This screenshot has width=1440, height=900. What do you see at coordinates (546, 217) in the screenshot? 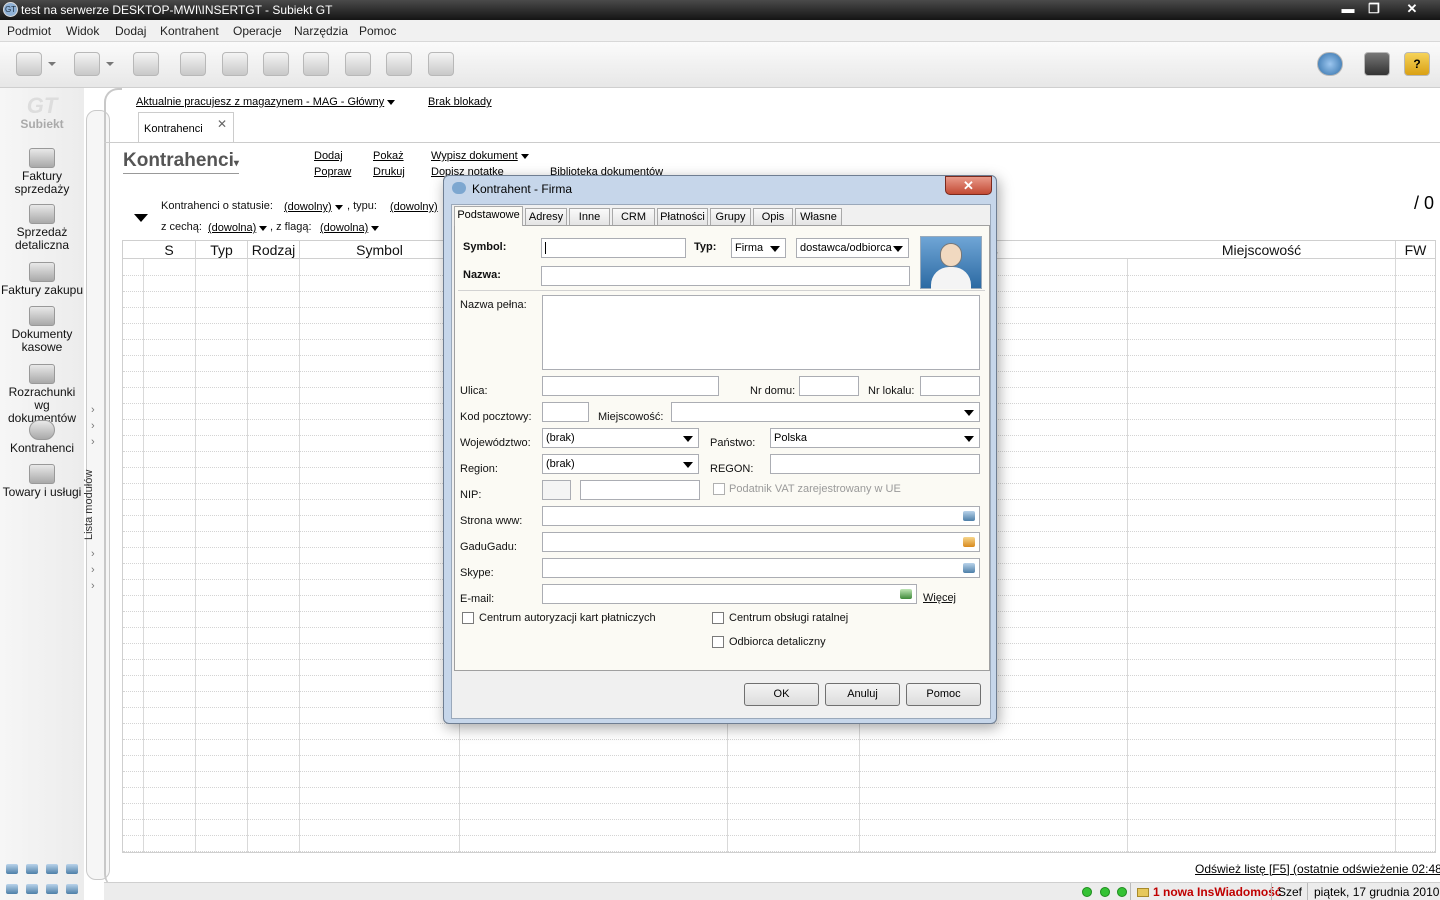
I see `tab-adresy: Adresy` at bounding box center [546, 217].